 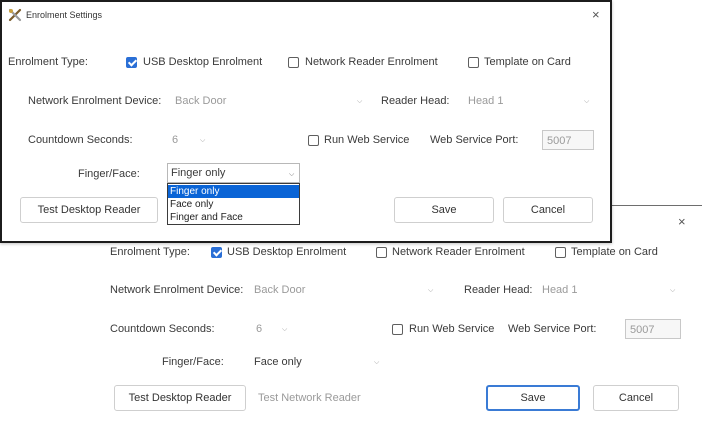 I want to click on dropdown-option-face-only: Face only, so click(x=233, y=204).